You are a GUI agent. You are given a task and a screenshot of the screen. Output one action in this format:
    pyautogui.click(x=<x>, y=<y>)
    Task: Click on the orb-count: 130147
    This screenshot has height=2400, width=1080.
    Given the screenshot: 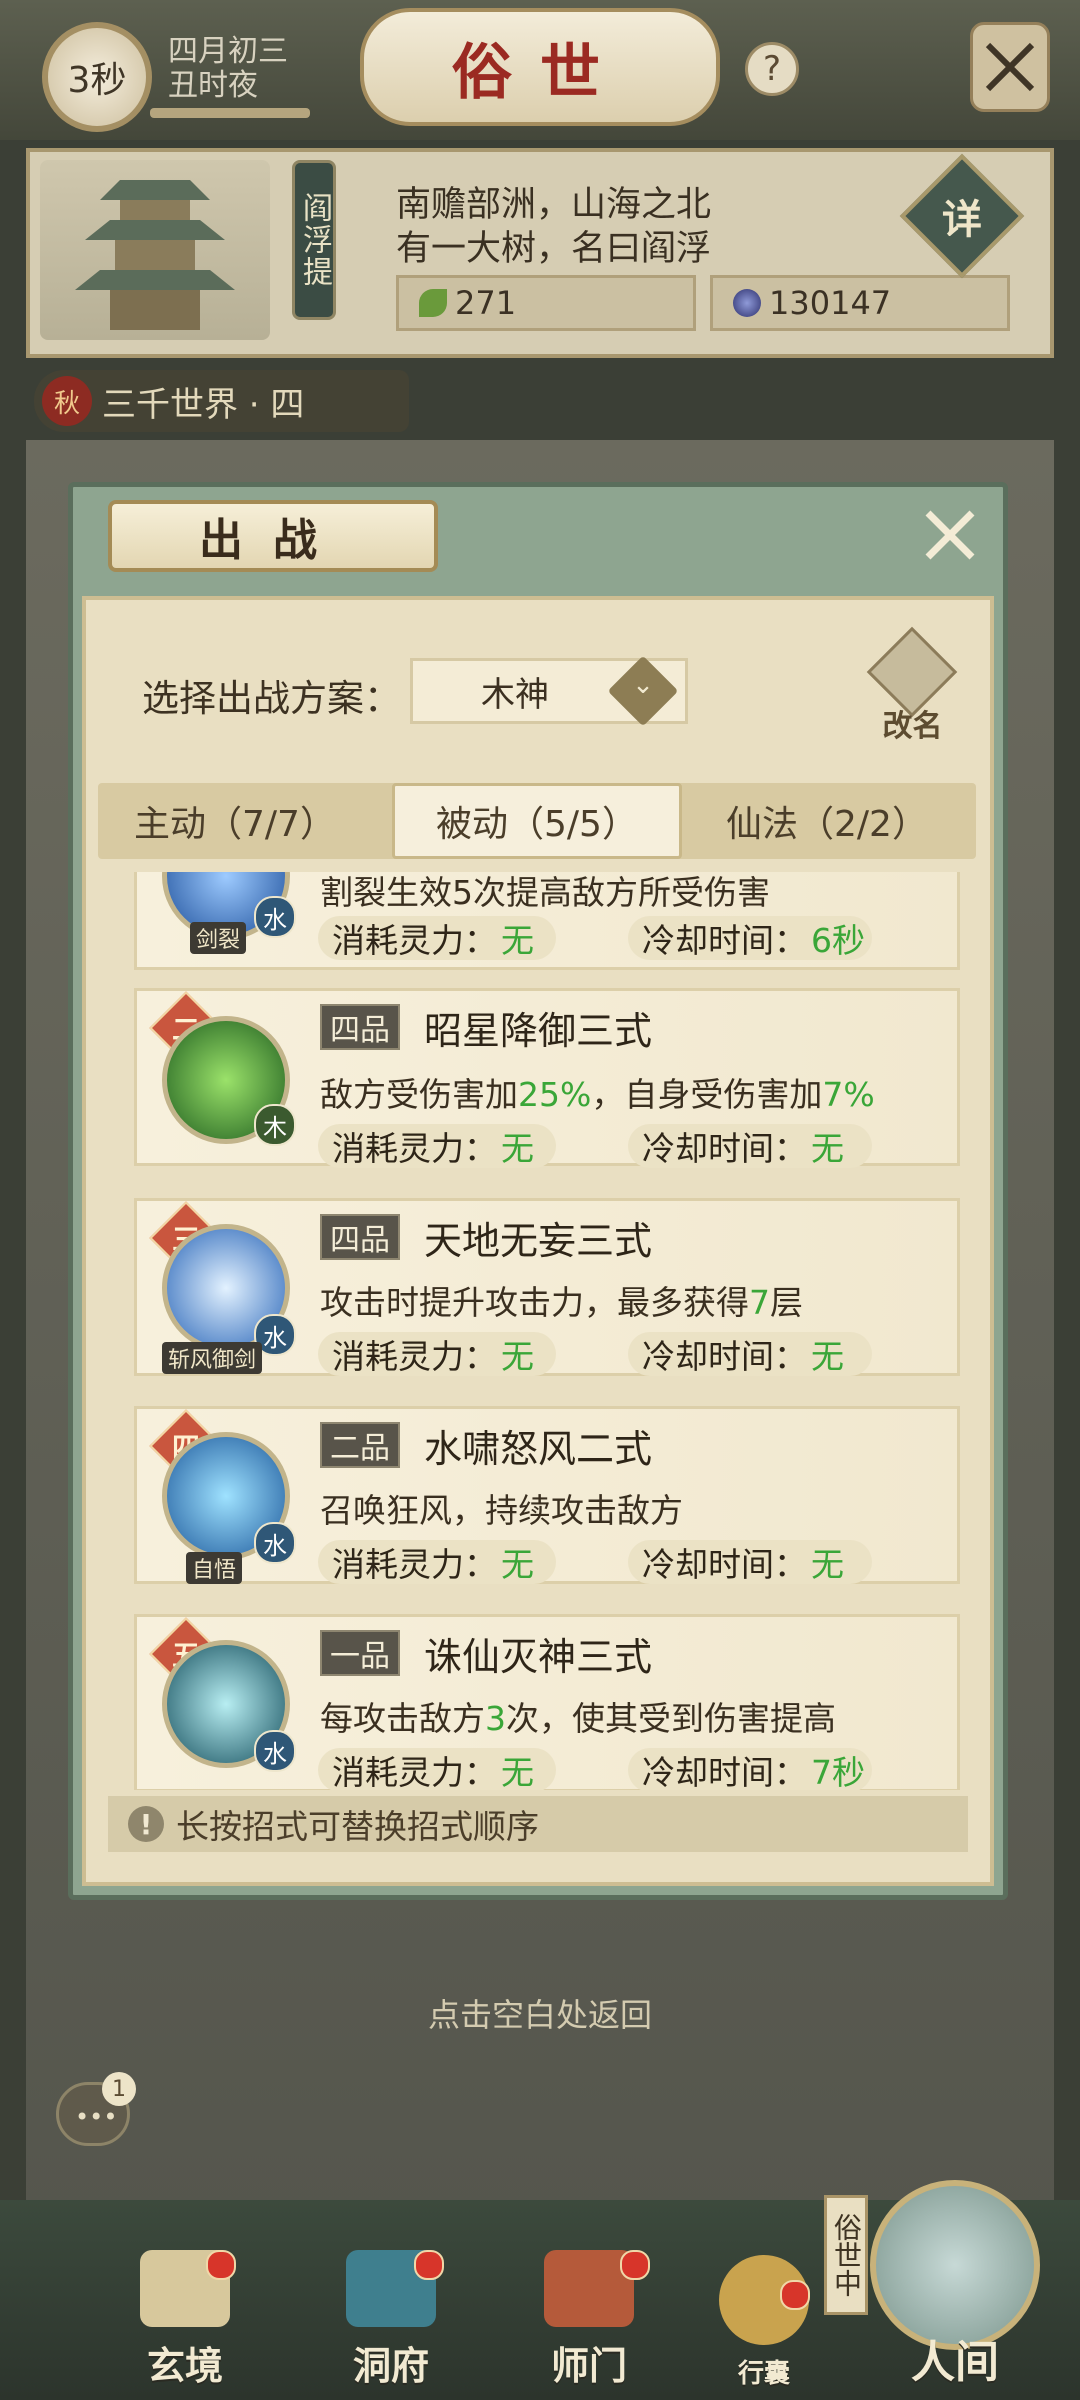 What is the action you would take?
    pyautogui.click(x=830, y=303)
    